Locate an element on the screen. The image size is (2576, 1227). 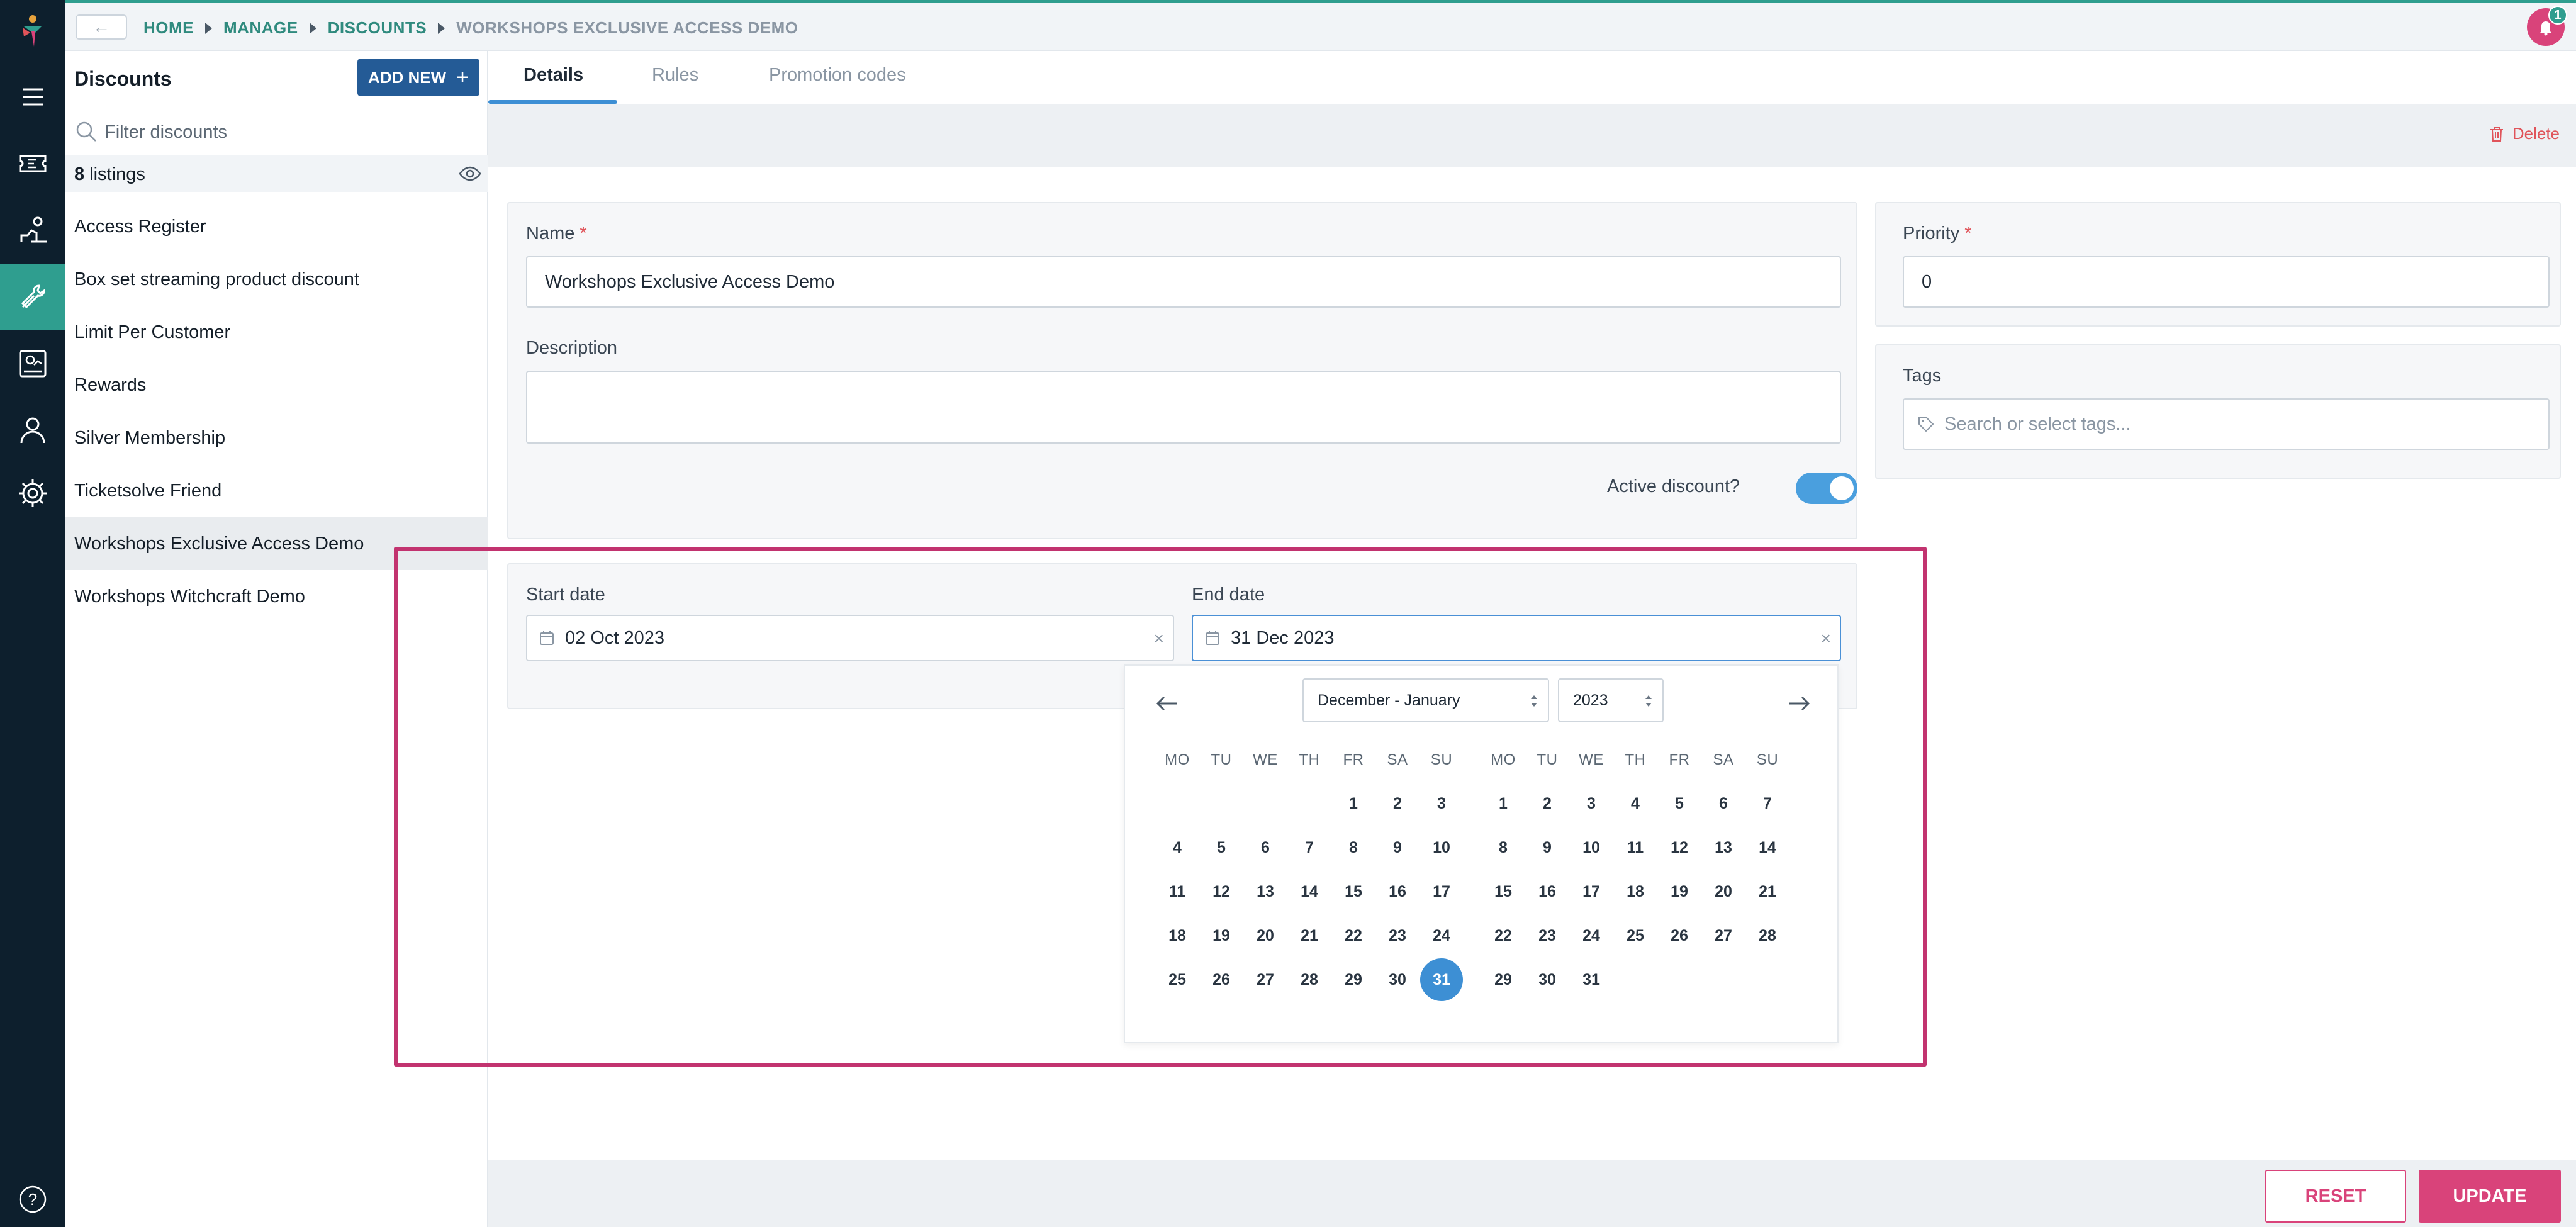
name-input: Workshops Exclusive Access Demo is located at coordinates (1183, 282).